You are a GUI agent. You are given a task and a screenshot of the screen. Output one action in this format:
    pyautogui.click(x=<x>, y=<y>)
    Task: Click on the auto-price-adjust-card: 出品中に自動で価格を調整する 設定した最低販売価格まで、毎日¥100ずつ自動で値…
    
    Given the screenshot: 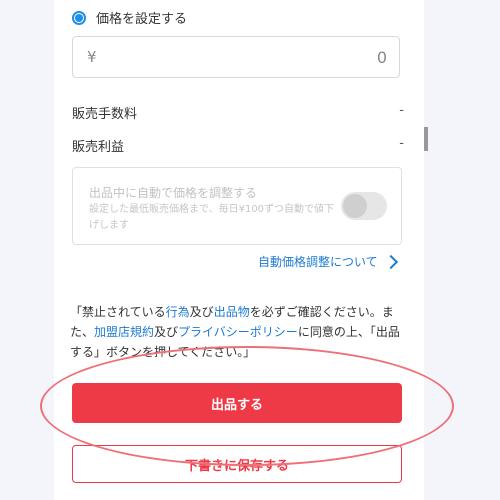 What is the action you would take?
    pyautogui.click(x=237, y=206)
    